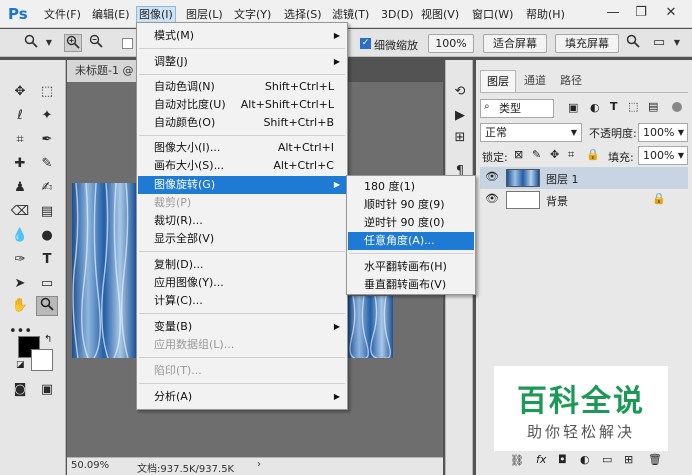 This screenshot has width=692, height=475. I want to click on adjustment-layer-icon: ◐, so click(585, 459).